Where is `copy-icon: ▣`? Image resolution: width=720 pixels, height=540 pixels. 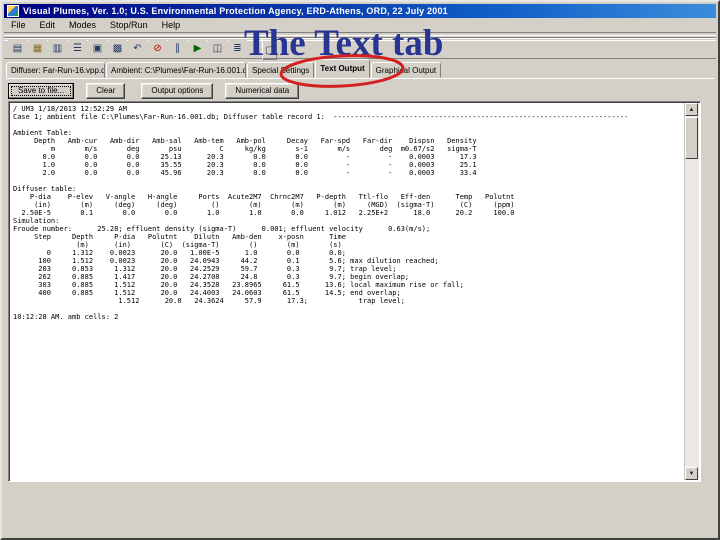 copy-icon: ▣ is located at coordinates (97, 48).